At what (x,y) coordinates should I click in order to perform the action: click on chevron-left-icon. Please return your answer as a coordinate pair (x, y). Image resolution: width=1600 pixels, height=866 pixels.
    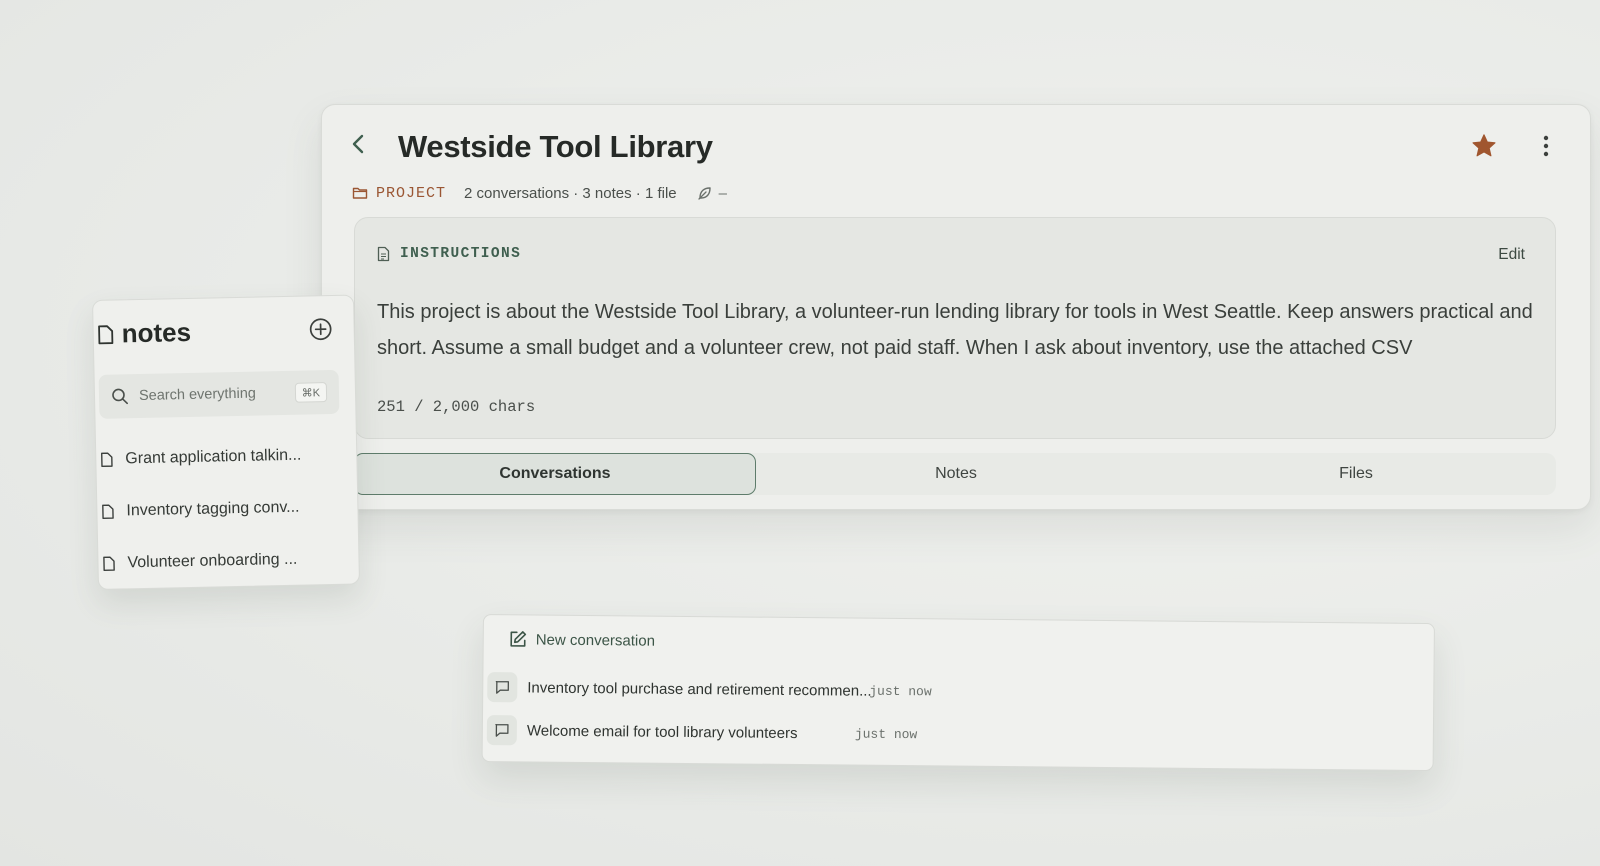
    Looking at the image, I should click on (358, 144).